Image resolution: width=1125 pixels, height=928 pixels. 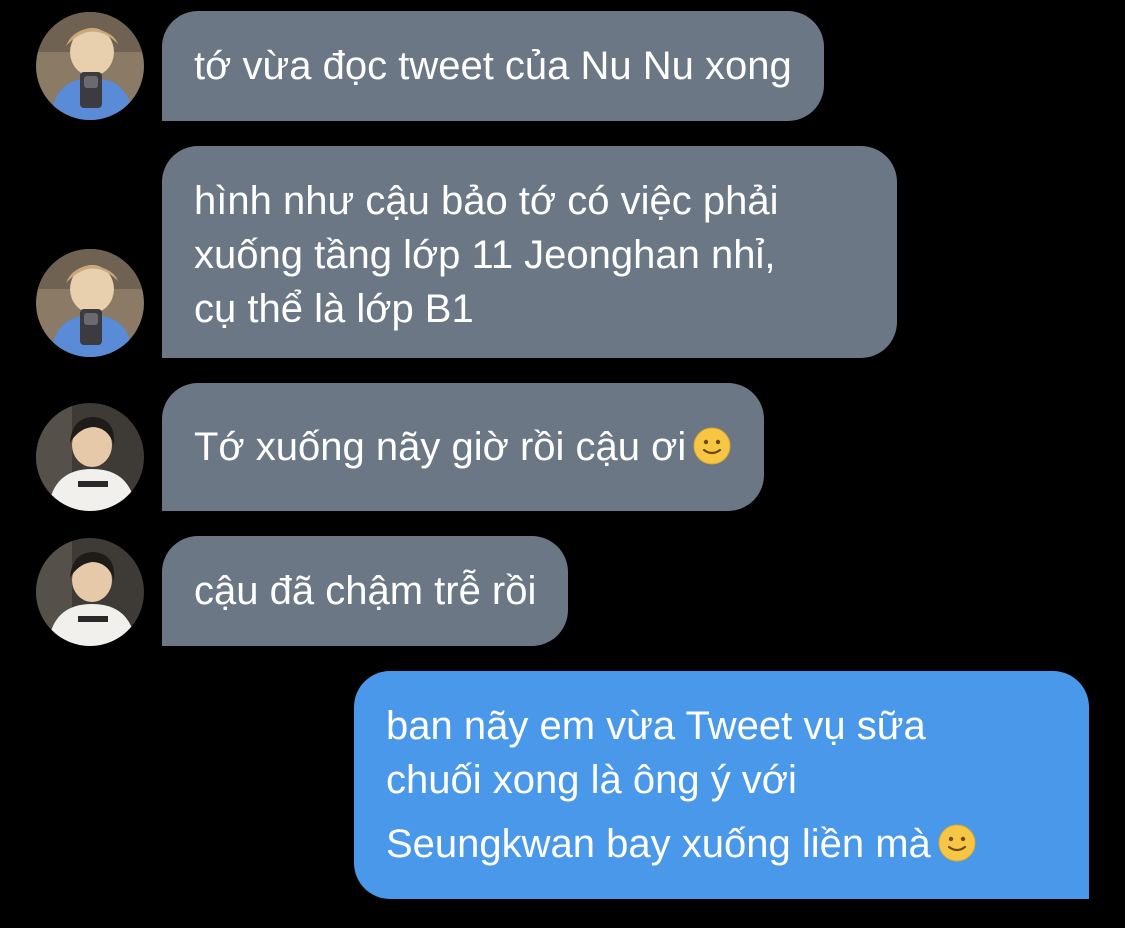 I want to click on message-text: cậu đã chậm trễ rồi, so click(x=365, y=591).